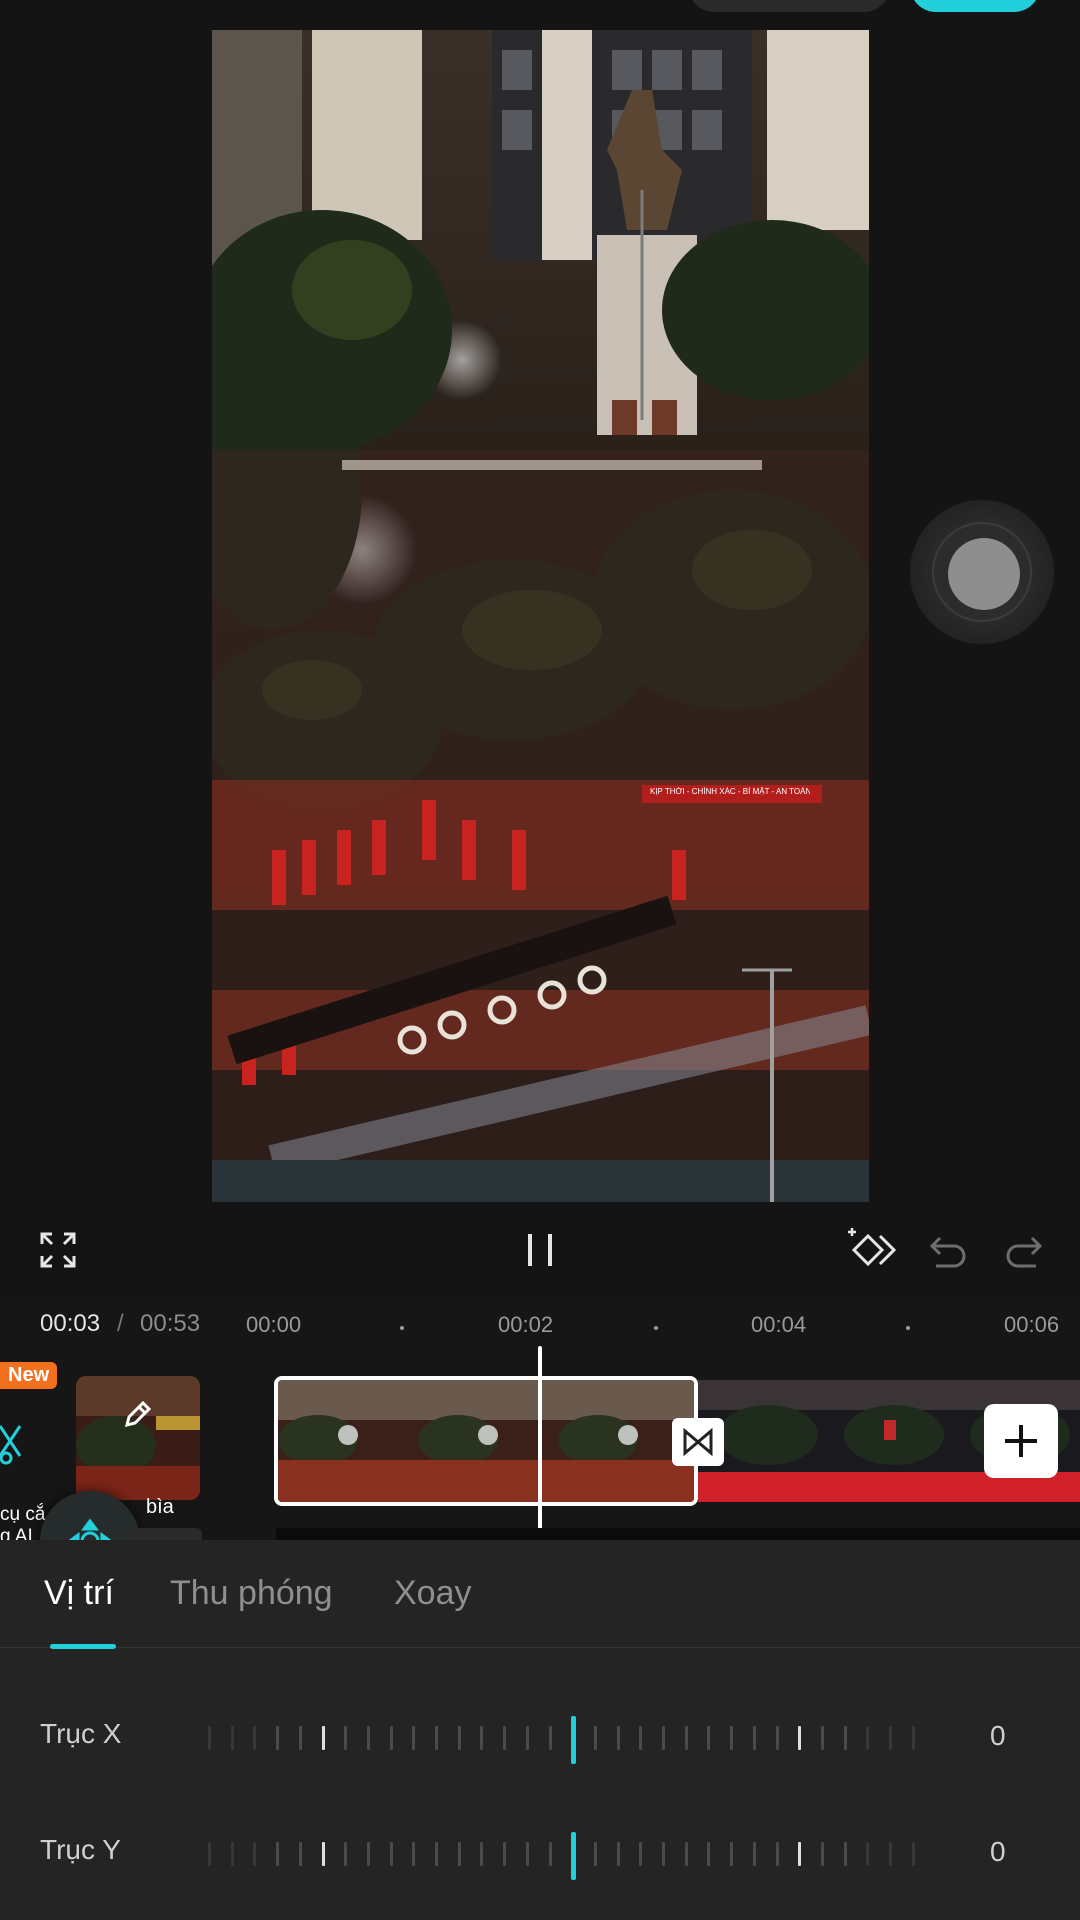  I want to click on panel-tabs: Vị trí Thu phóng Xoay, so click(540, 1594).